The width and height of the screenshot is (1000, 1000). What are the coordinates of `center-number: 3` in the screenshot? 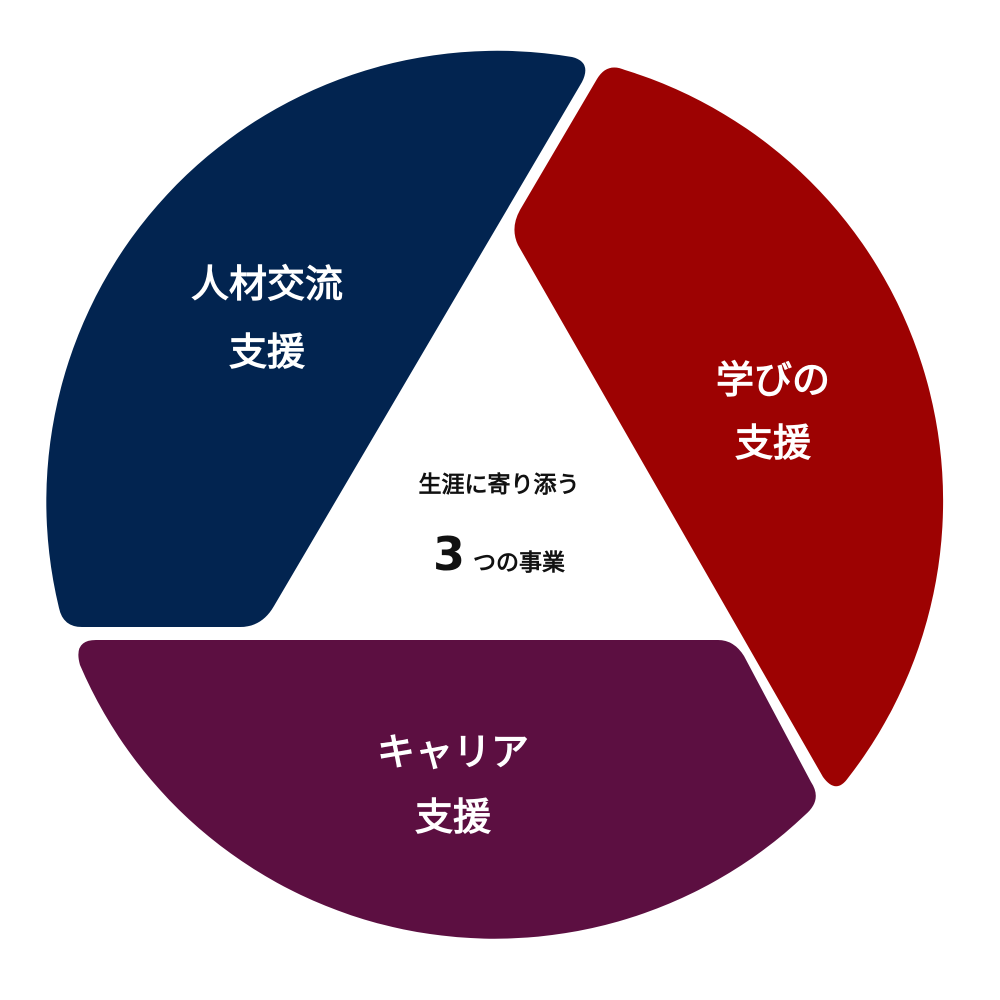 It's located at (449, 554).